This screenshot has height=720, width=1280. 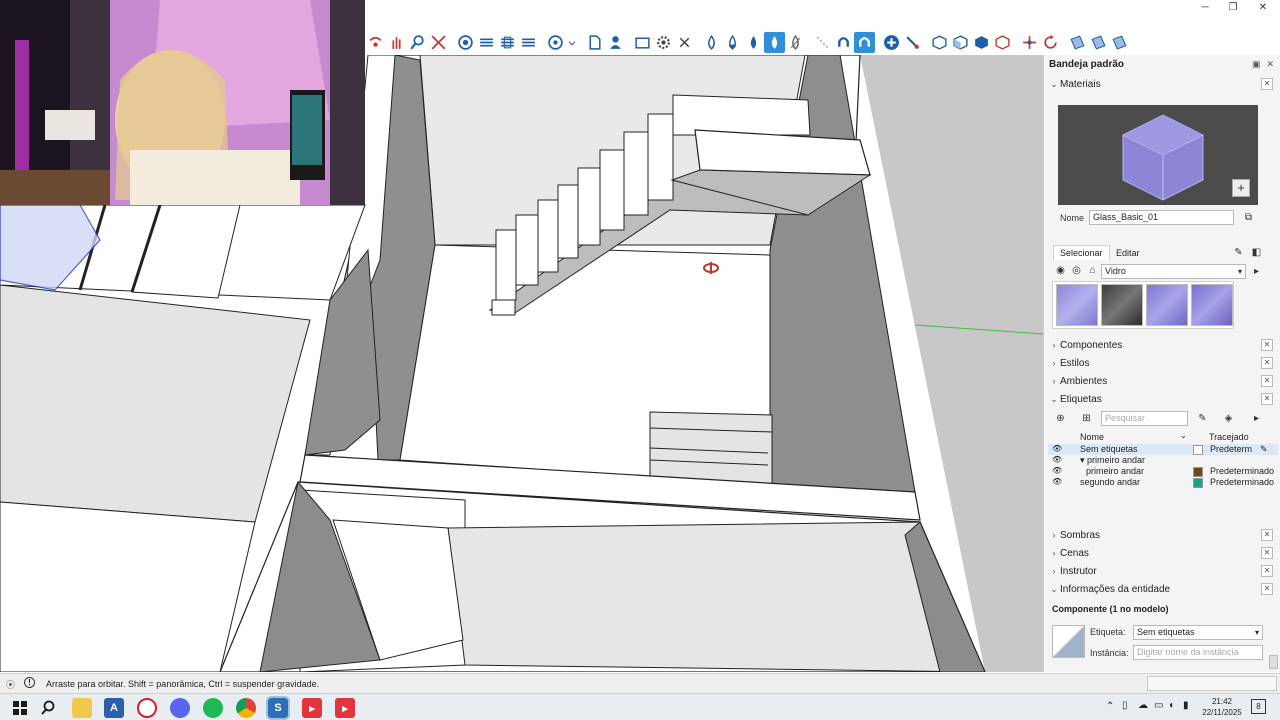 I want to click on style-xray-icon, so click(x=465, y=42).